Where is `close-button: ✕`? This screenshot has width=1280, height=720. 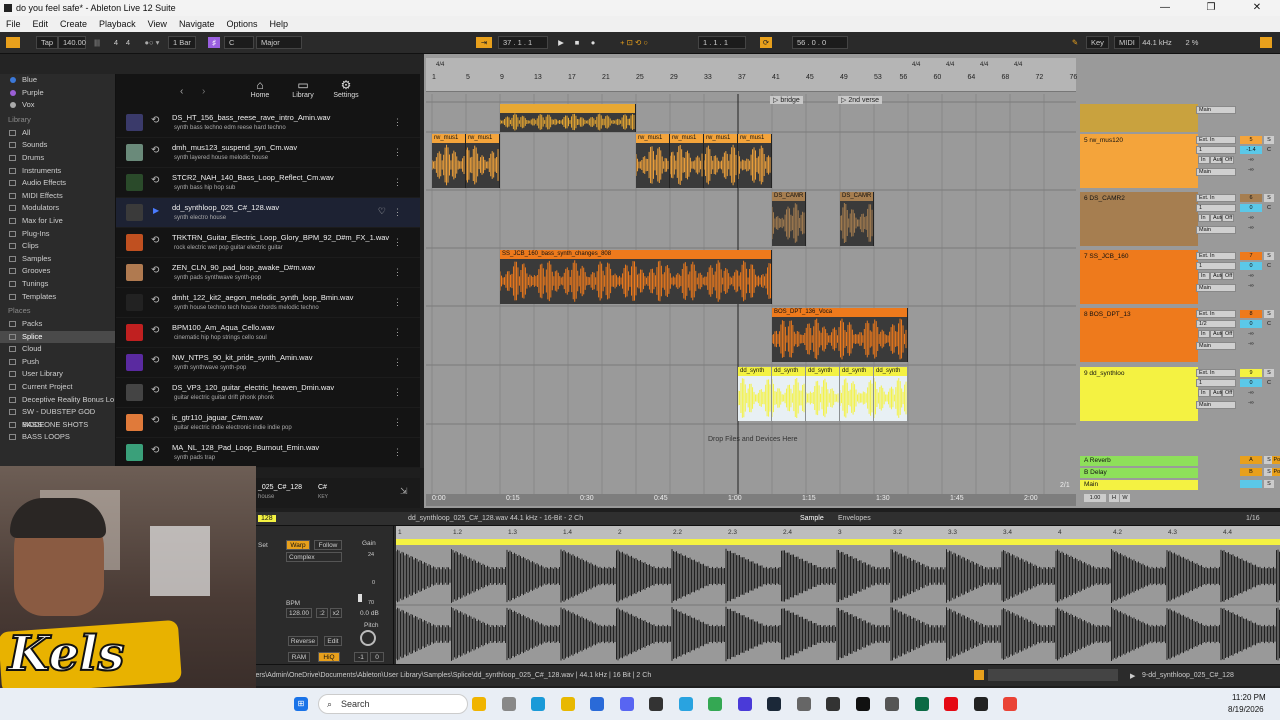 close-button: ✕ is located at coordinates (1257, 8).